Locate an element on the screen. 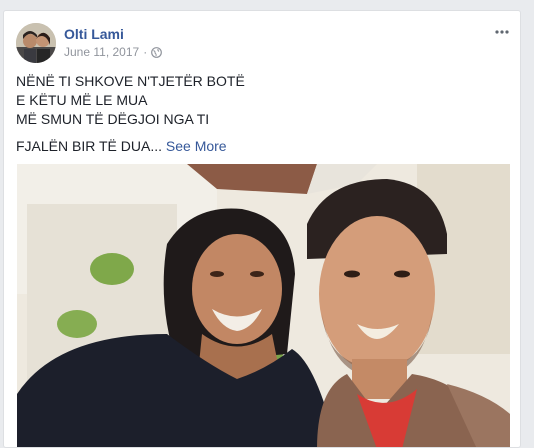 The width and height of the screenshot is (534, 448). see-more-link: See More is located at coordinates (196, 146).